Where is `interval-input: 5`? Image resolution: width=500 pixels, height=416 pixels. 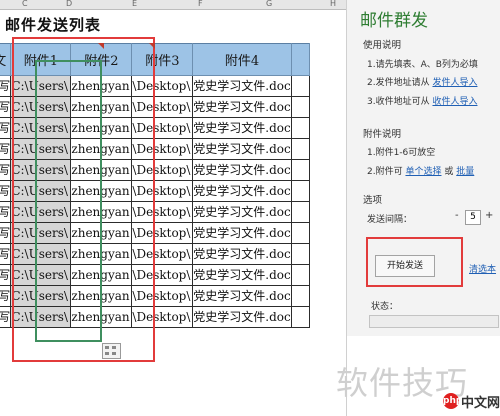 interval-input: 5 is located at coordinates (473, 217).